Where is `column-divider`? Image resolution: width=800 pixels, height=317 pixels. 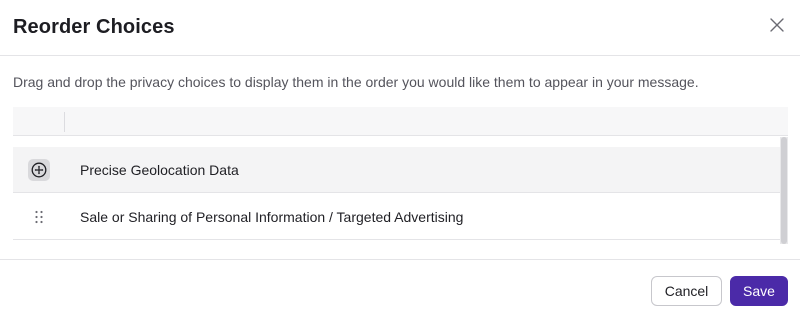 column-divider is located at coordinates (64, 122).